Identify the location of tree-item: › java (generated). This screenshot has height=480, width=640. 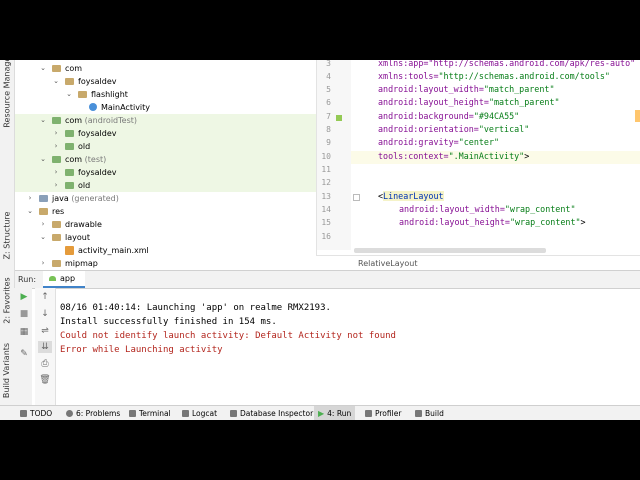
(165, 198).